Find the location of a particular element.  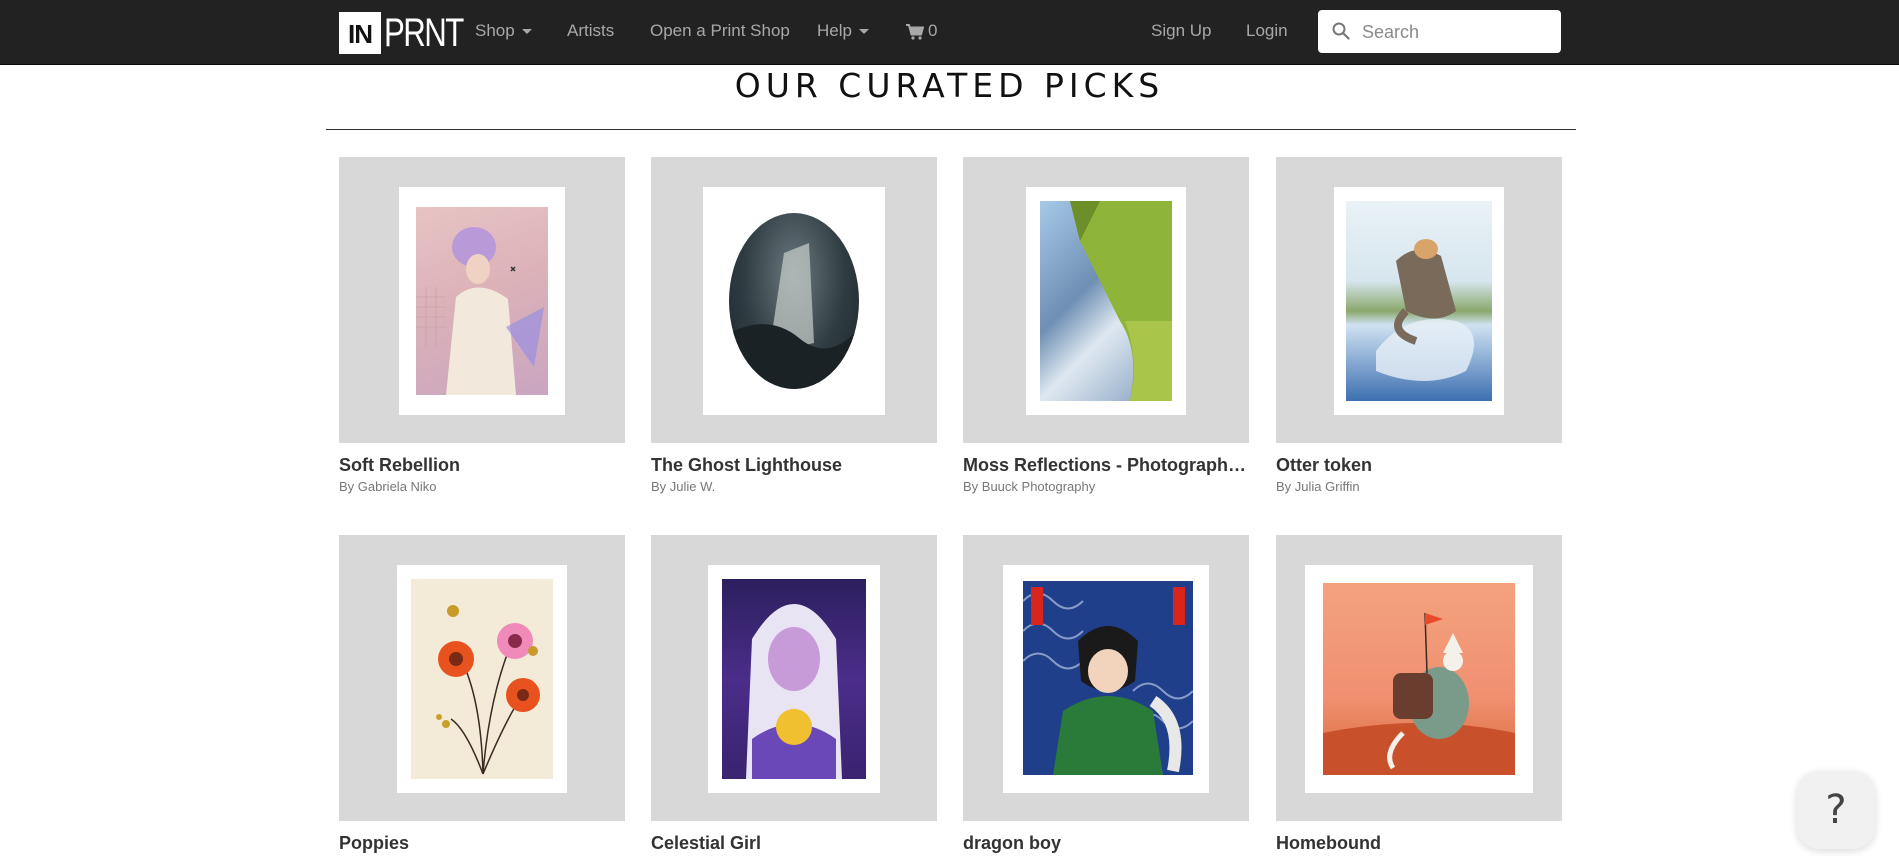

artwork-poppies is located at coordinates (482, 679).